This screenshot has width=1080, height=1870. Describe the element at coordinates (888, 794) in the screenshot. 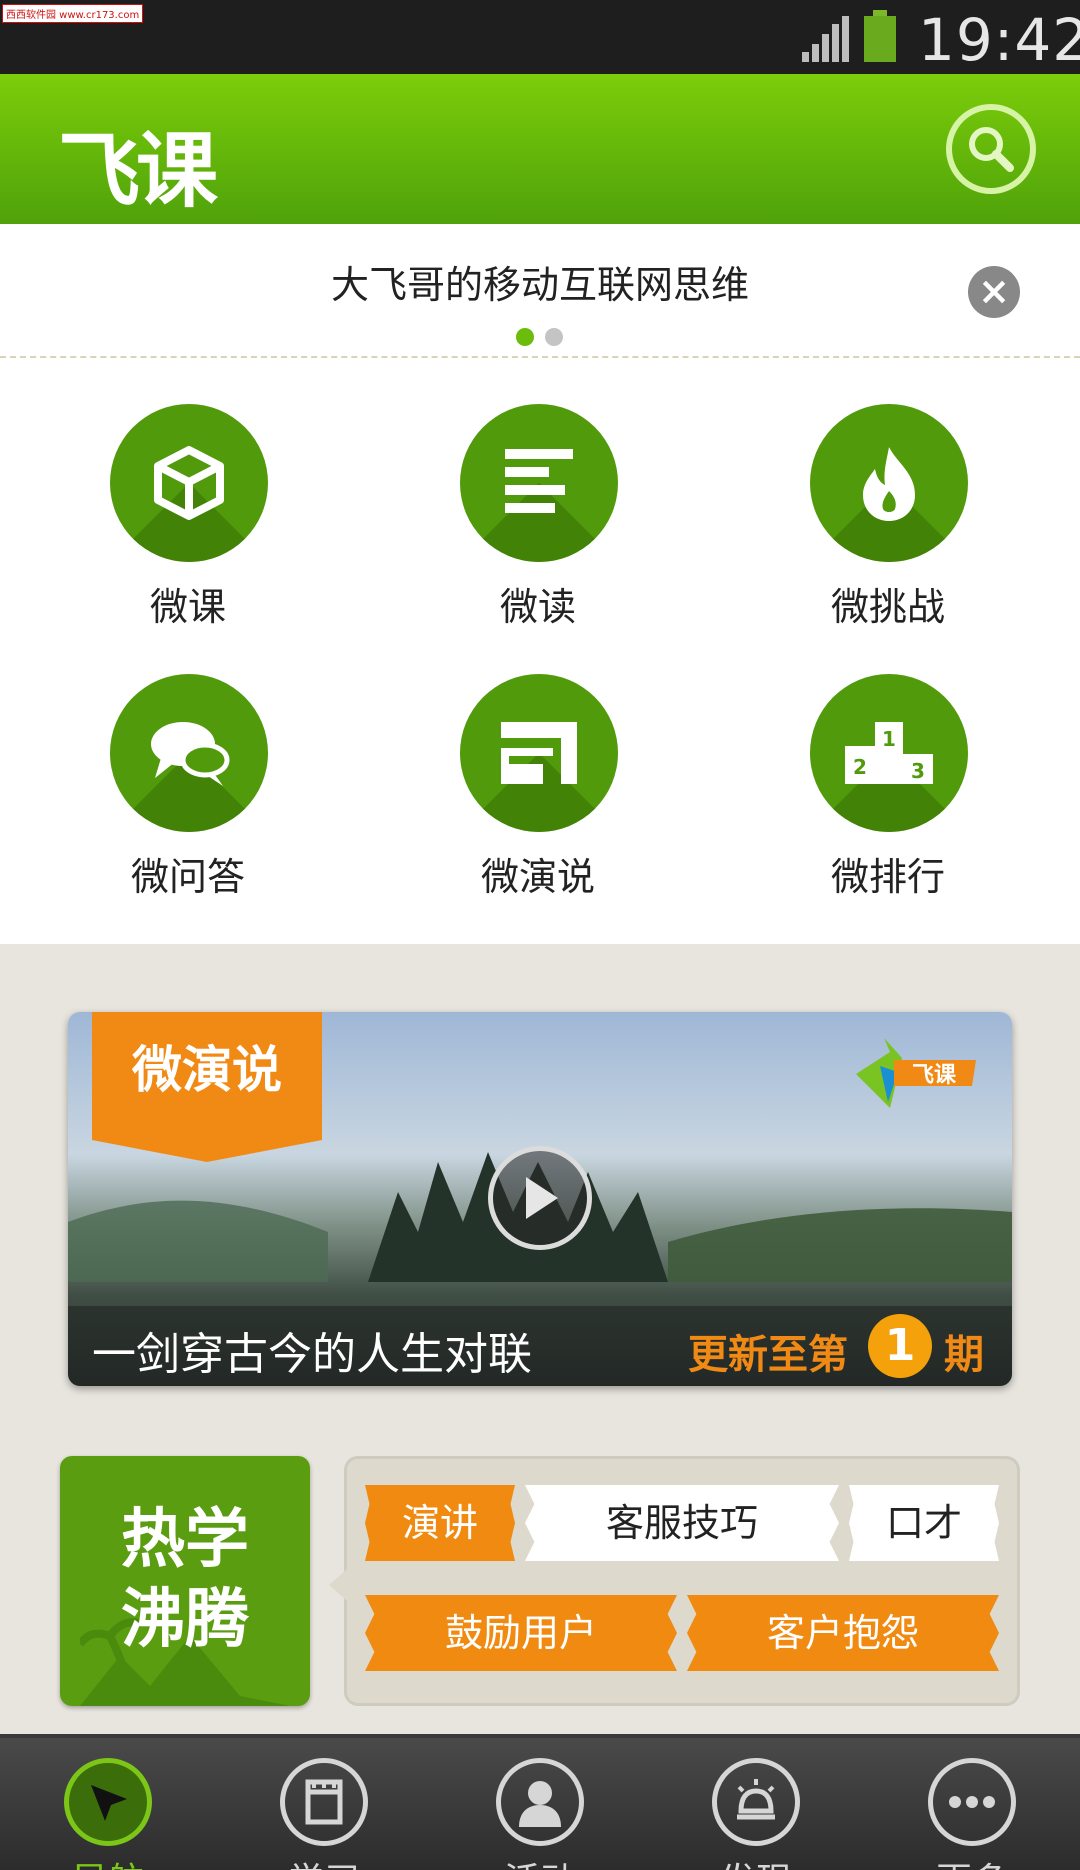

I see `grid-item-micro-ranking: 1 2 3 微排行` at that location.